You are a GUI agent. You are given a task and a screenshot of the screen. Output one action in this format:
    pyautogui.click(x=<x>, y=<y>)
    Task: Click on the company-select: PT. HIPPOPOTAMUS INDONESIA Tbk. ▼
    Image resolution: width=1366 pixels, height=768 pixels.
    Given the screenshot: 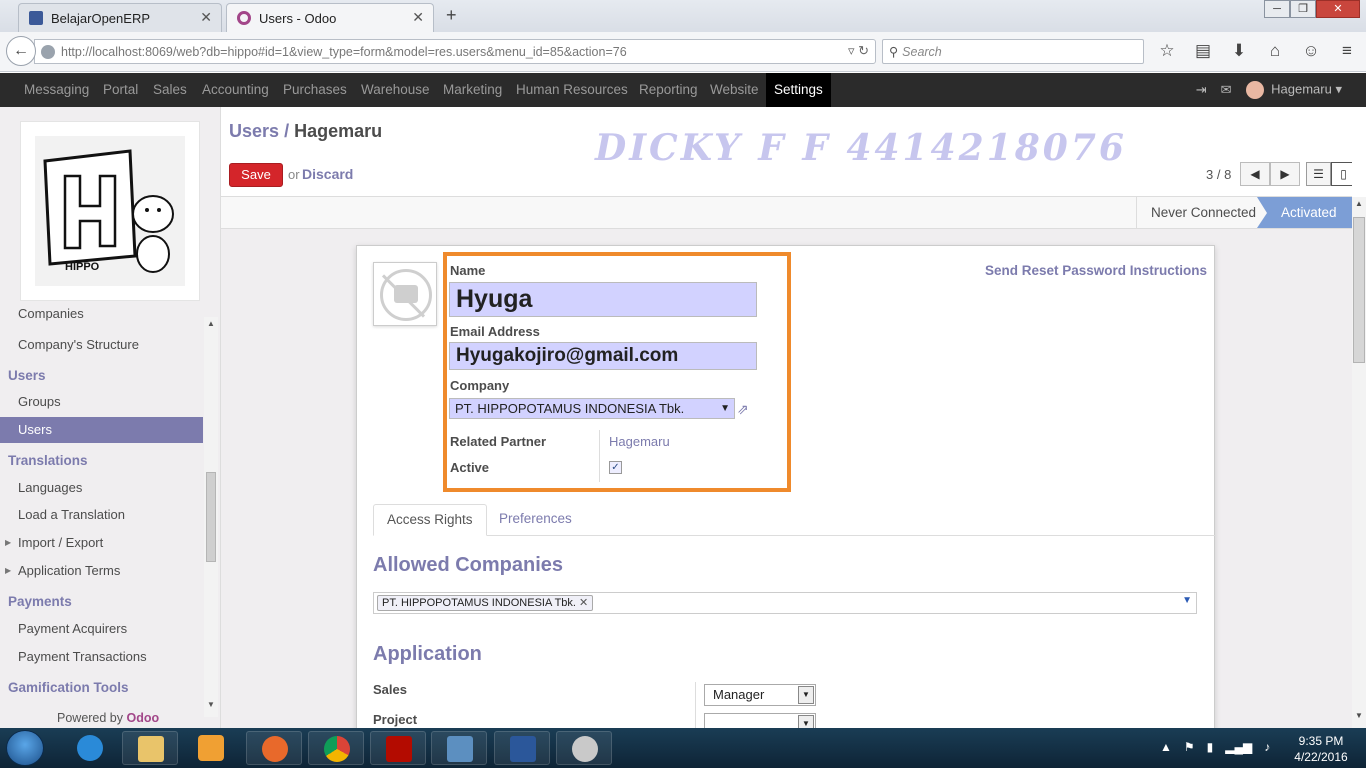 What is the action you would take?
    pyautogui.click(x=592, y=408)
    